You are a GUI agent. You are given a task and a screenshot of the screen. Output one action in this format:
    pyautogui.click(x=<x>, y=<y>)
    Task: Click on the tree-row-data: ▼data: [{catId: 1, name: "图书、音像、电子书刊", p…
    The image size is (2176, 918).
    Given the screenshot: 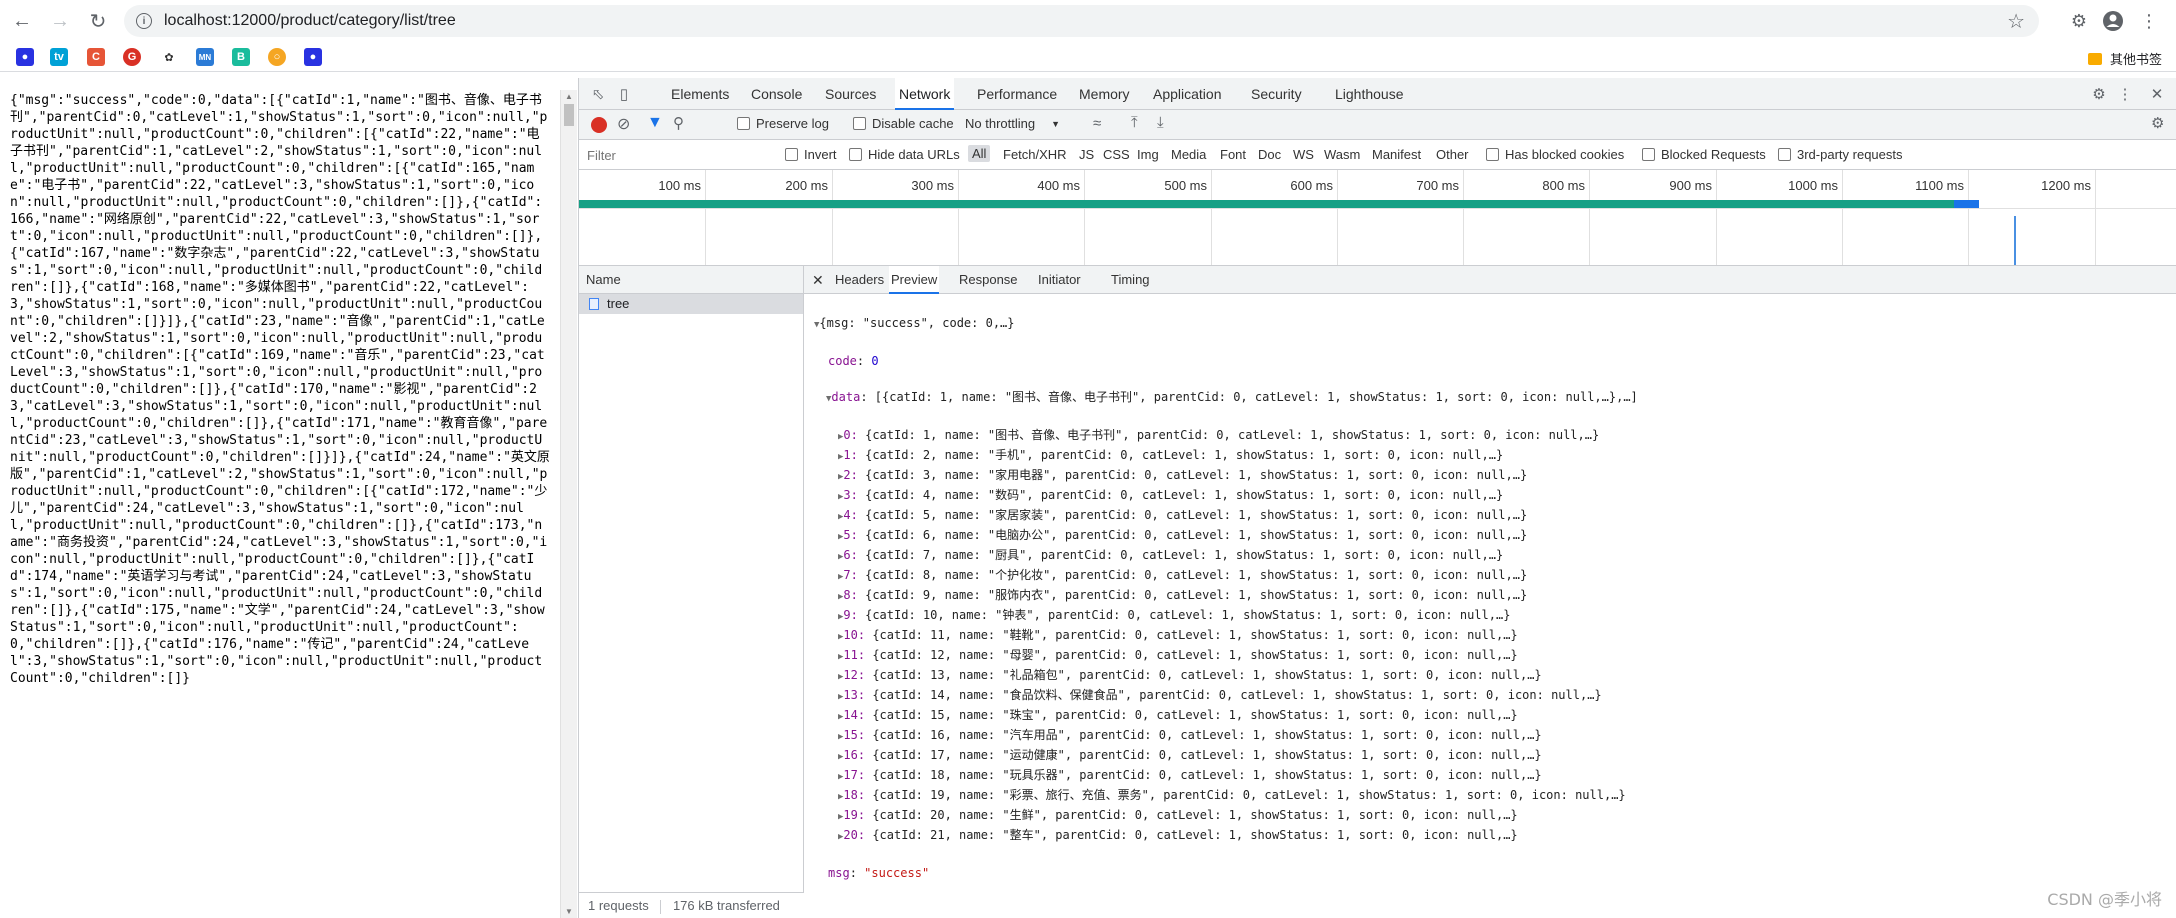 What is the action you would take?
    pyautogui.click(x=1494, y=398)
    